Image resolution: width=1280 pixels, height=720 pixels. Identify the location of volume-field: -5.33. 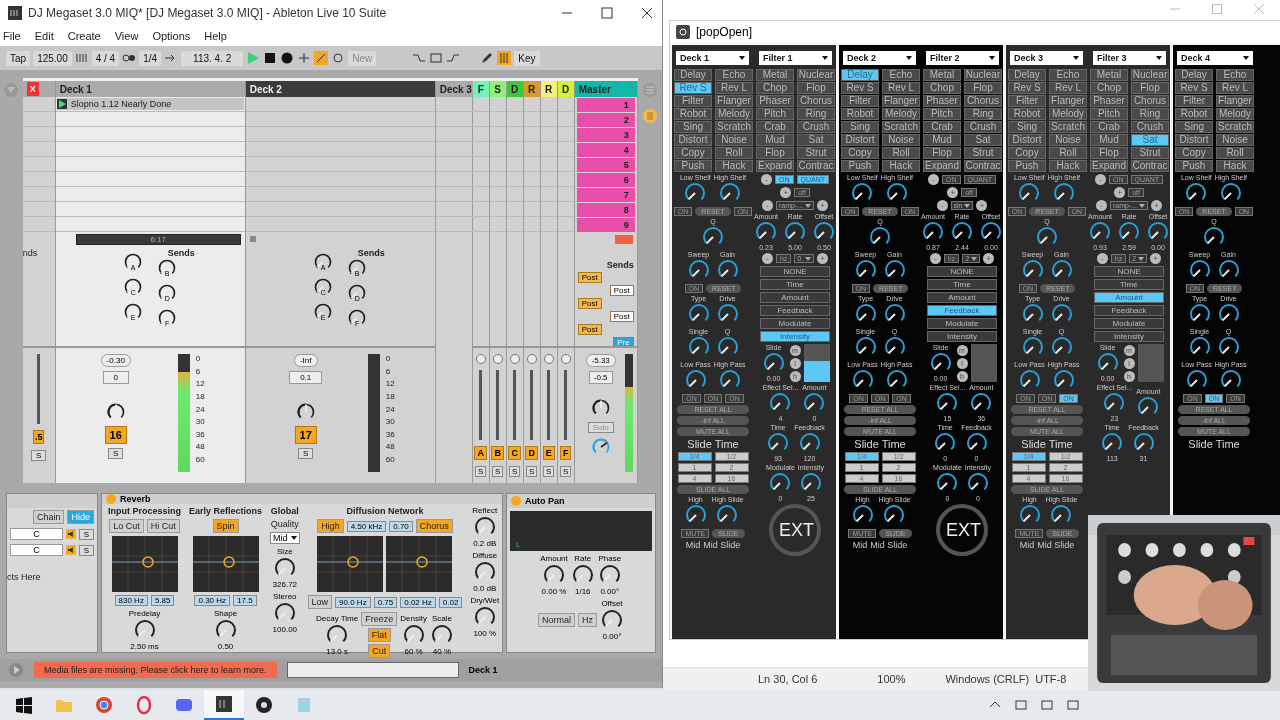
(600, 360).